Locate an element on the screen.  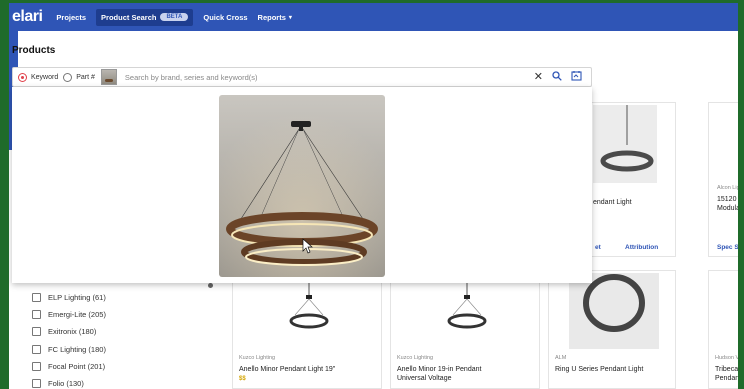
filter-label: Folio (130) is located at coordinates (66, 383).